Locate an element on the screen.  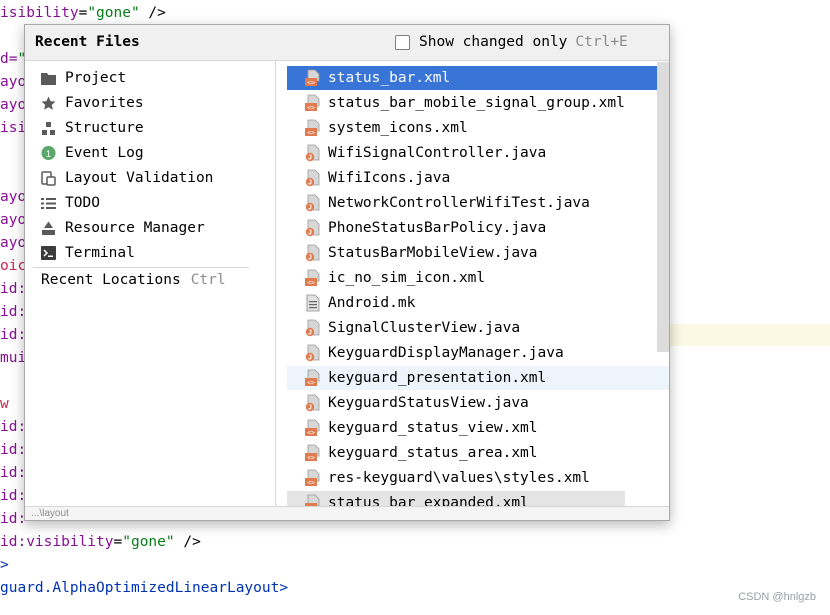
code-line: > is located at coordinates (4, 565).